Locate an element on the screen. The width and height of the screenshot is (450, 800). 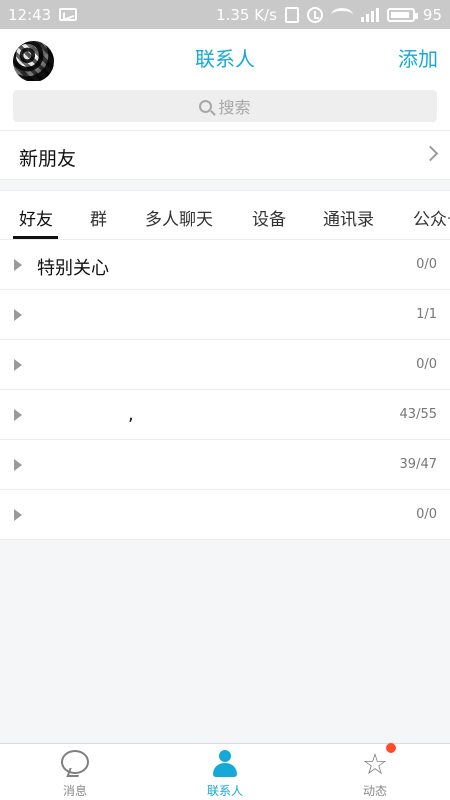
status-time: 12:43 is located at coordinates (30, 14).